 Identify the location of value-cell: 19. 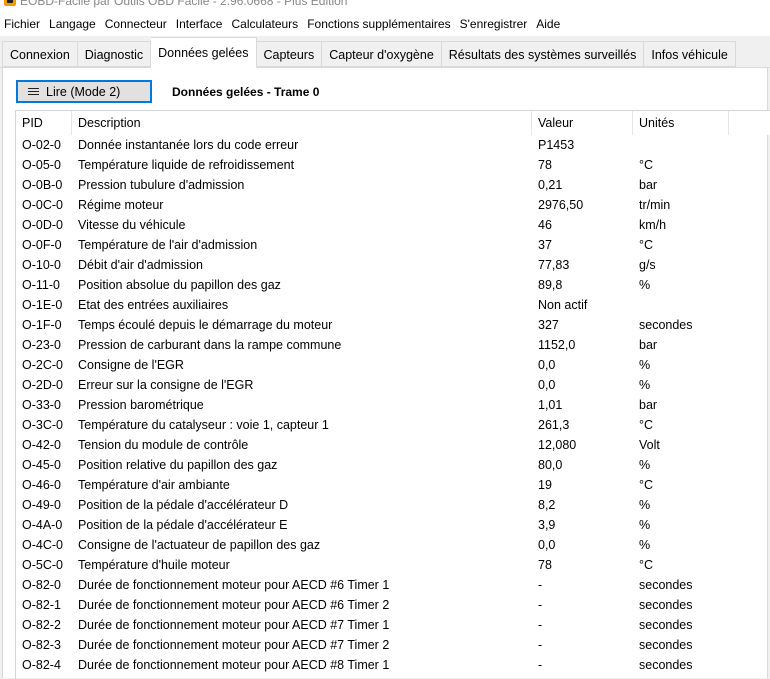
(545, 485).